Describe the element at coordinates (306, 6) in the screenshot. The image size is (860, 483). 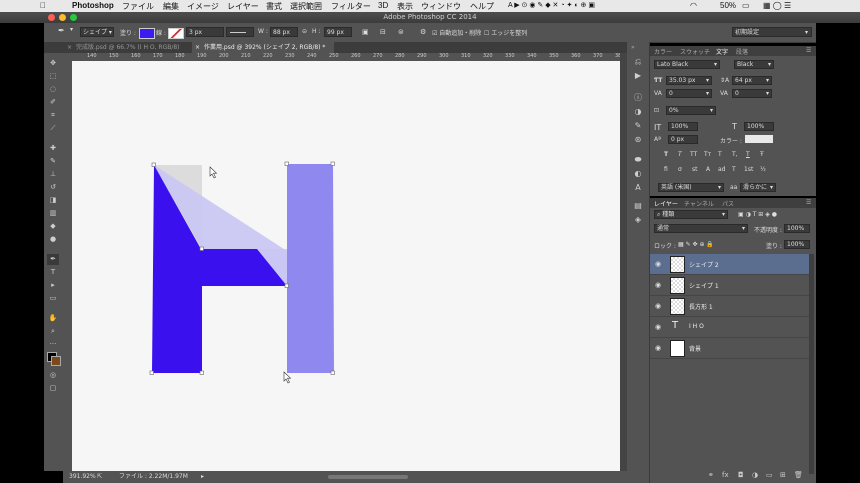
I see `menu-select: 選択範囲` at that location.